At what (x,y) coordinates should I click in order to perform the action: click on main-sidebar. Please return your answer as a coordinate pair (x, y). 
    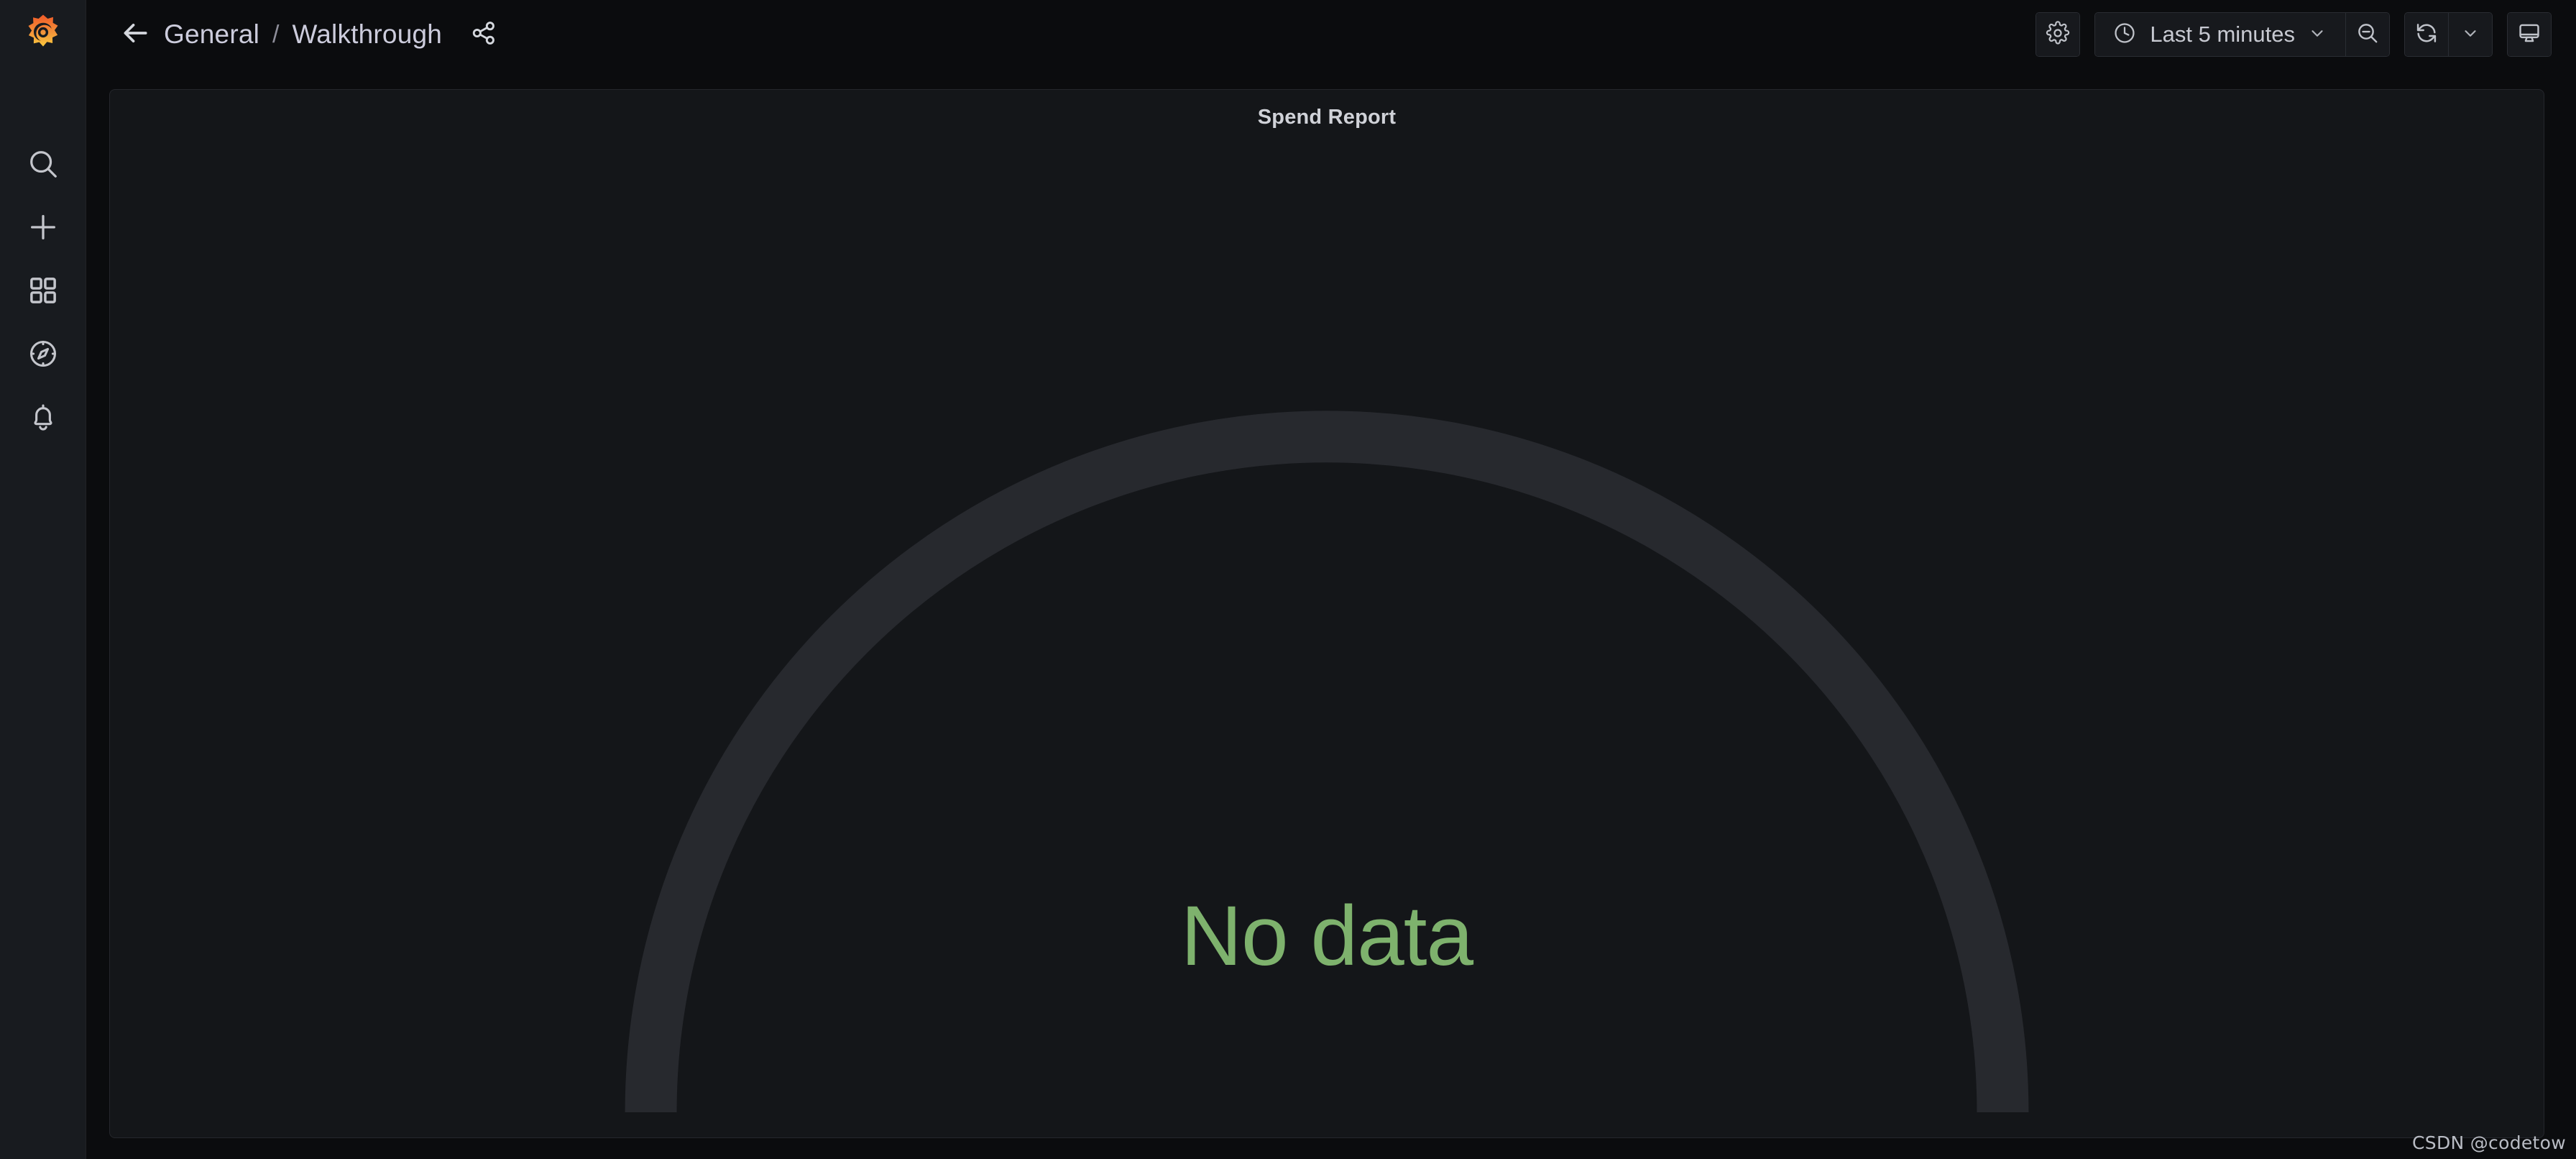
    Looking at the image, I should click on (43, 579).